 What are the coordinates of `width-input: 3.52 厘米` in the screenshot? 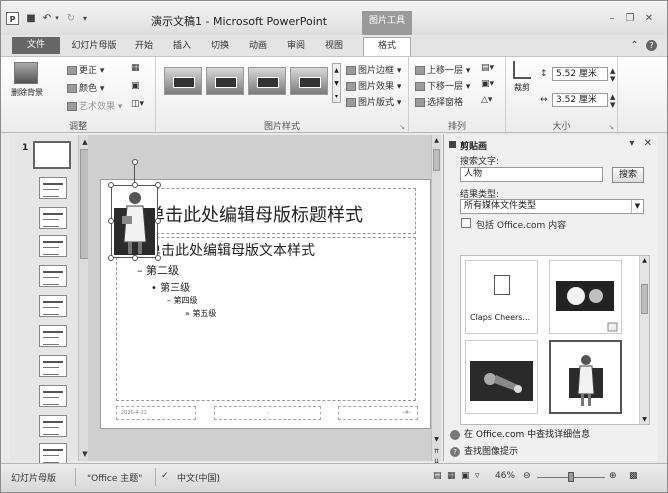 It's located at (580, 100).